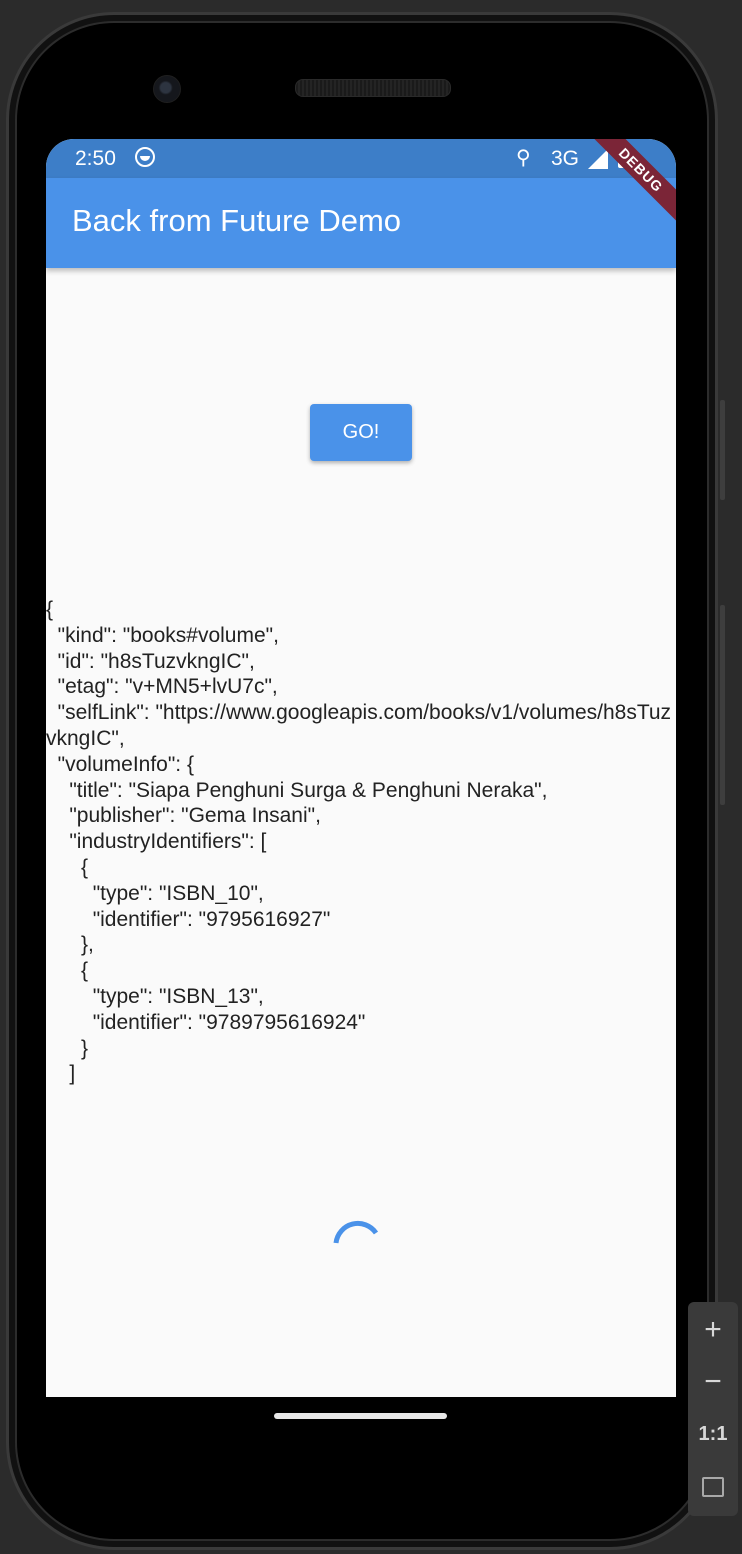 This screenshot has height=1554, width=742. Describe the element at coordinates (145, 157) in the screenshot. I see `android-face-icon` at that location.